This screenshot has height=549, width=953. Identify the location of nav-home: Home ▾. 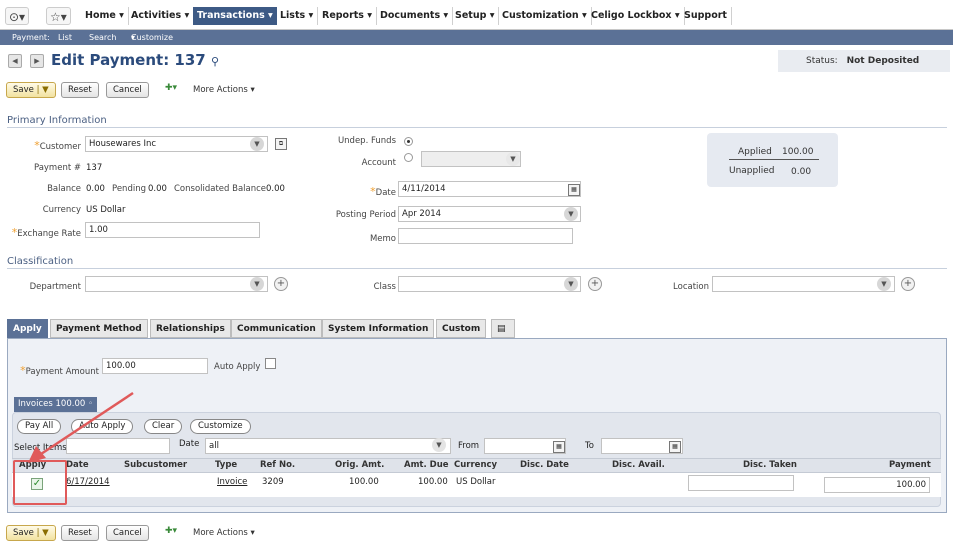
(105, 16).